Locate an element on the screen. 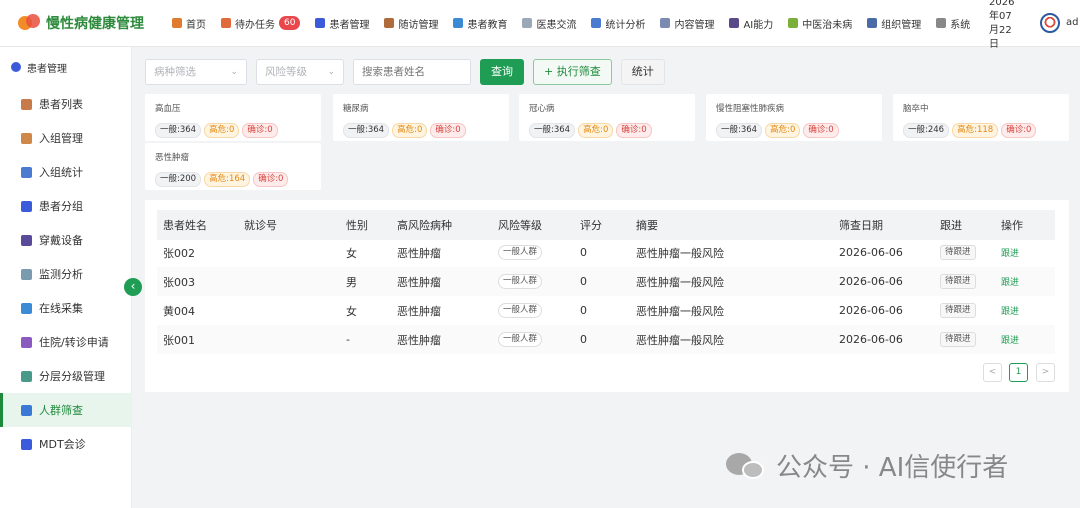 The height and width of the screenshot is (508, 1080). disease-stat-card: 慢性阻塞性肺疾病 一般:364 高危:0 确诊:0 is located at coordinates (794, 117).